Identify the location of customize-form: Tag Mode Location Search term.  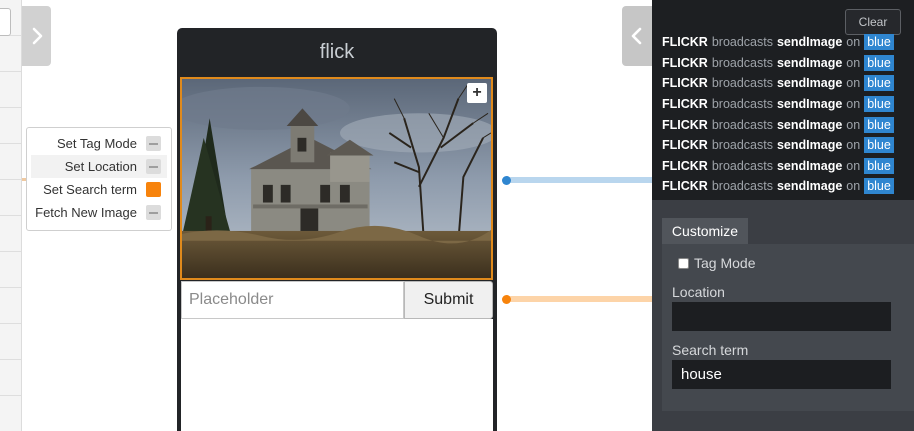
(788, 327).